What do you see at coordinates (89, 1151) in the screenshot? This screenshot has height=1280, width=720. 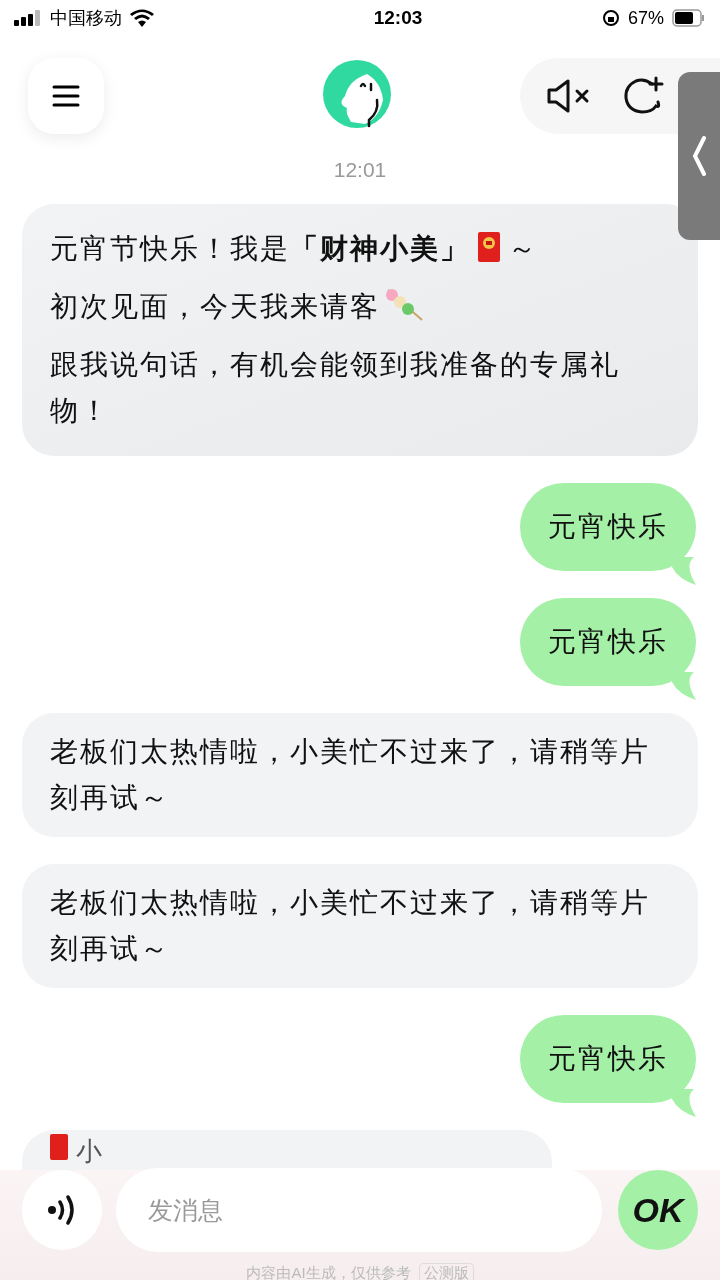 I see `message-text: 小` at bounding box center [89, 1151].